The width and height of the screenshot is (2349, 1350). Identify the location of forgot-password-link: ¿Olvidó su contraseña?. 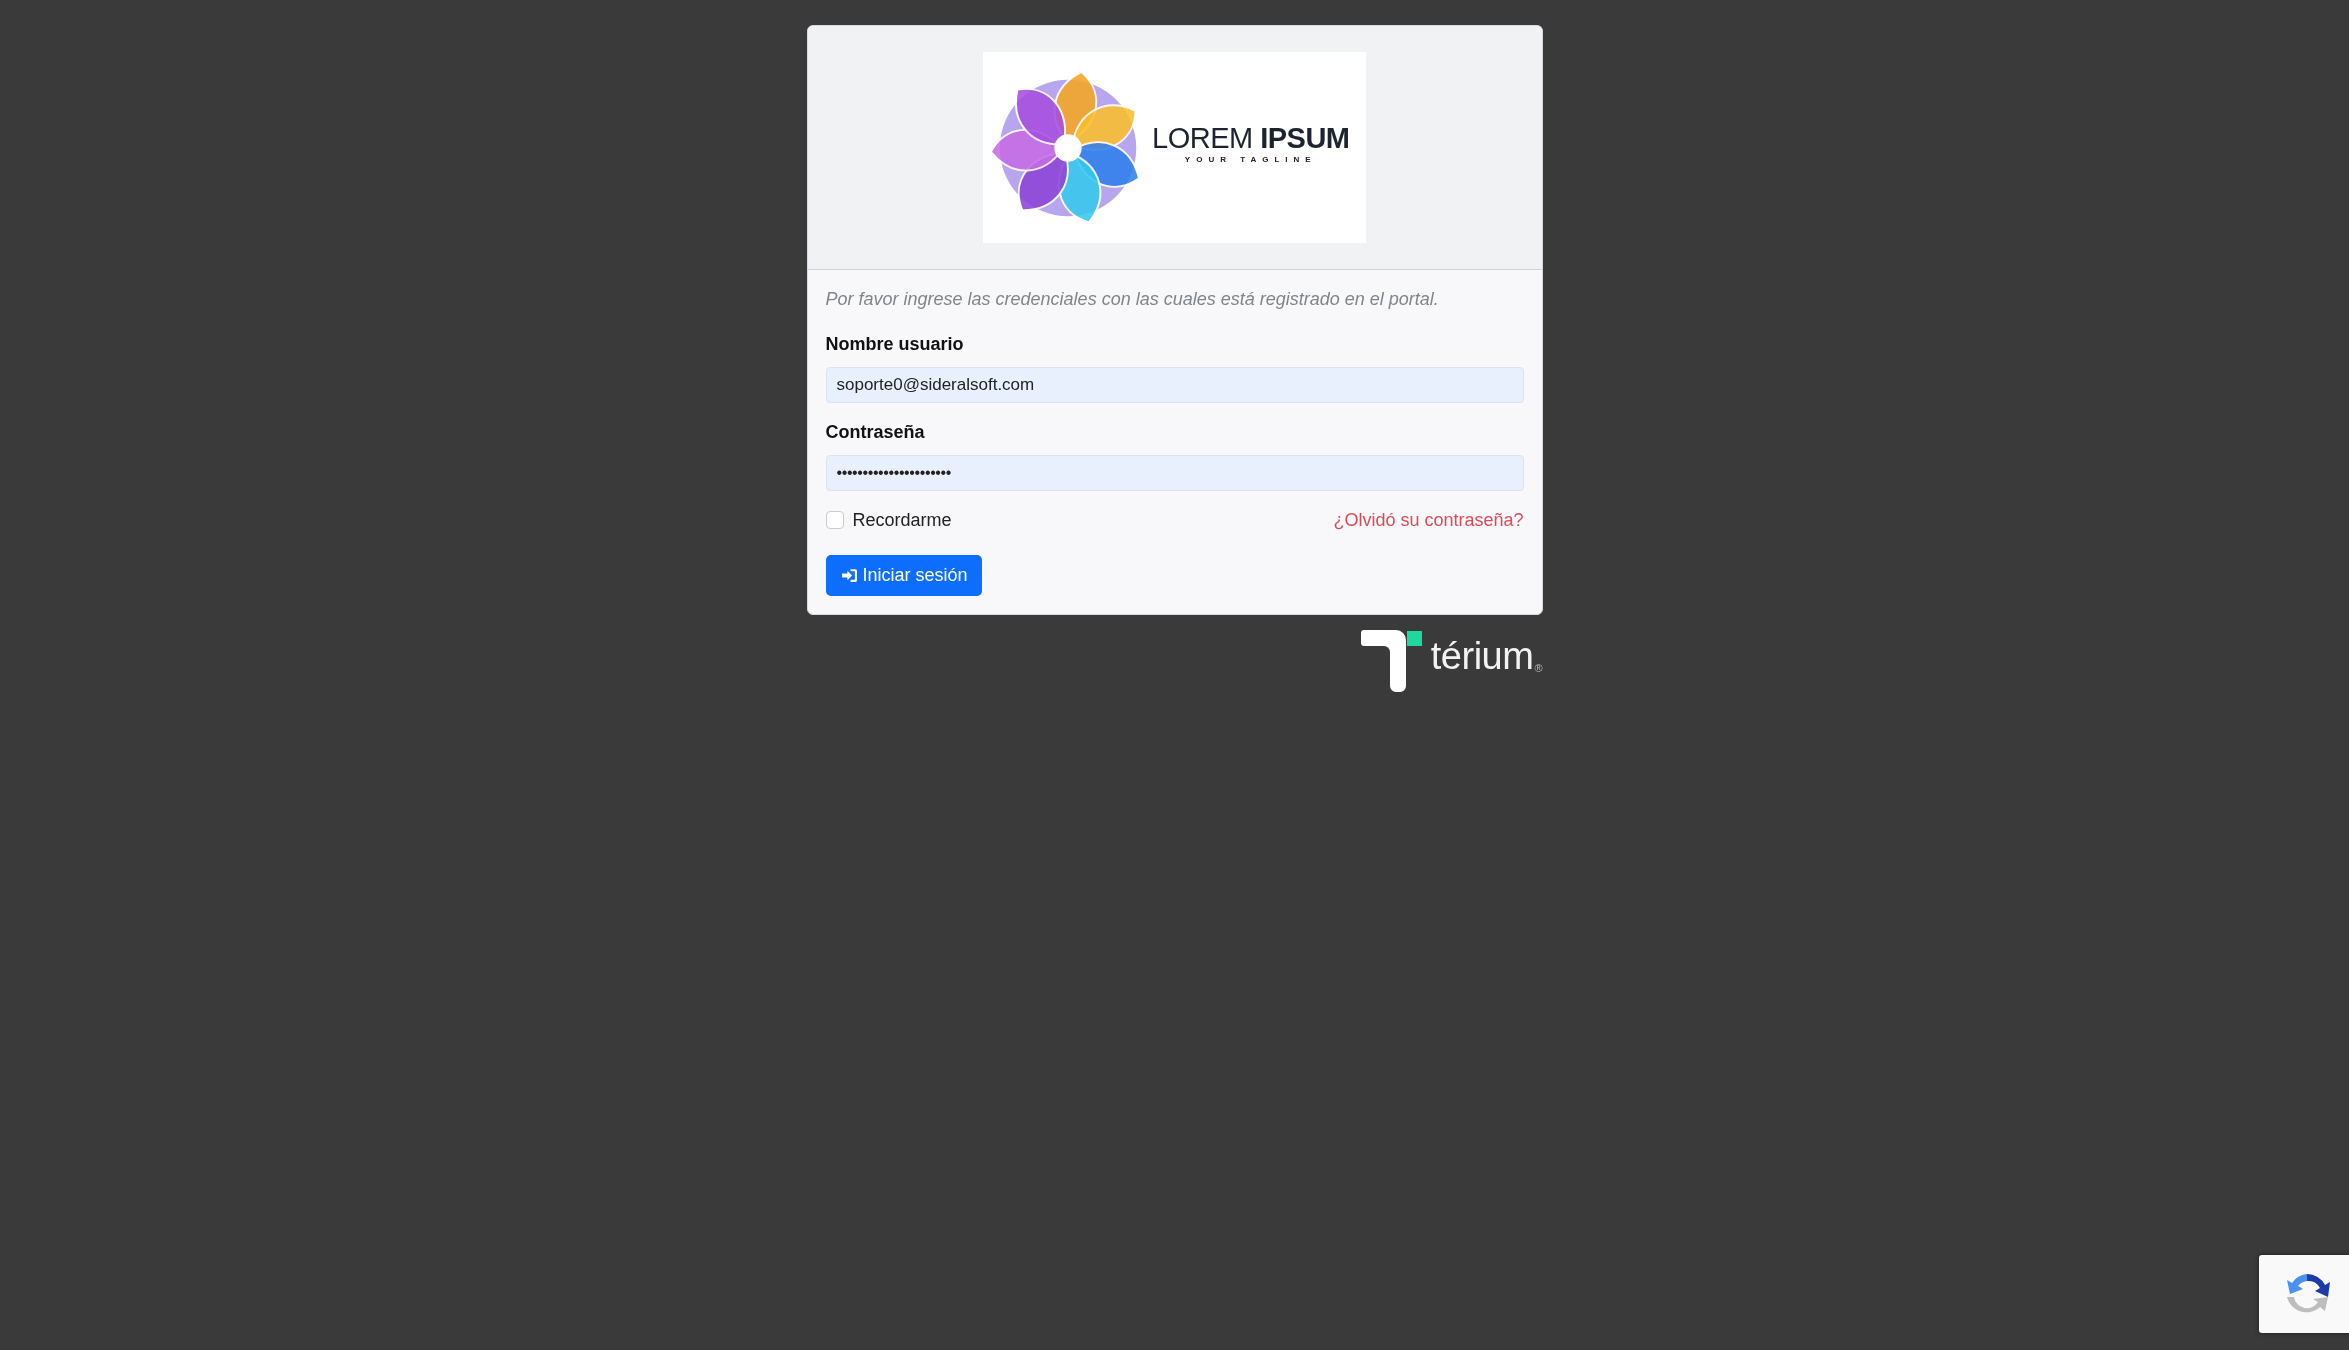
(1428, 520).